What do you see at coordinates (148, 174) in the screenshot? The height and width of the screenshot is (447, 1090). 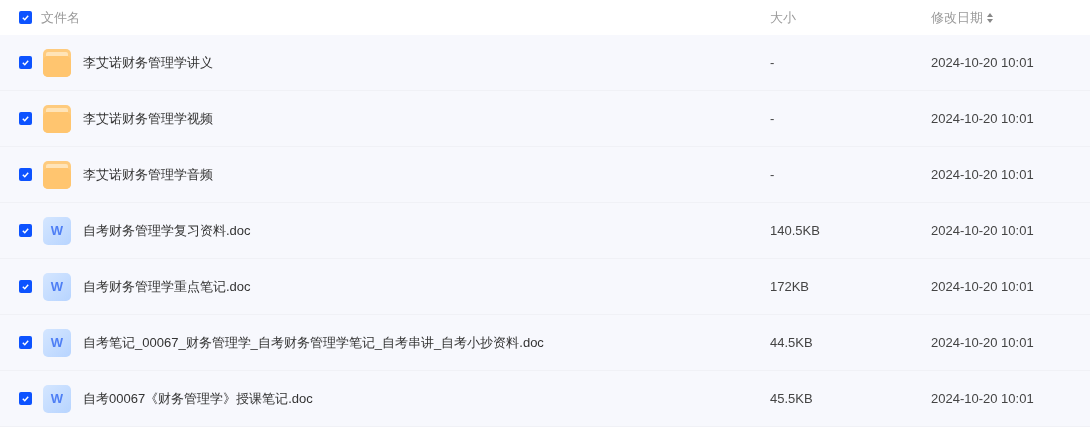 I see `file-name: 李艾诺财务管理学音频` at bounding box center [148, 174].